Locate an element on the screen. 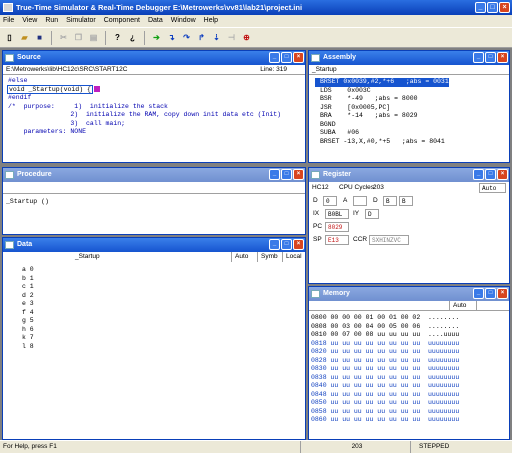 The height and width of the screenshot is (453, 512). reg-ccr-label: CCR is located at coordinates (360, 239).